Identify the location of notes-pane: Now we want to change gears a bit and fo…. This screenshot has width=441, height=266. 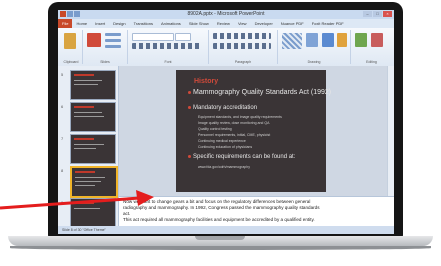
(256, 211).